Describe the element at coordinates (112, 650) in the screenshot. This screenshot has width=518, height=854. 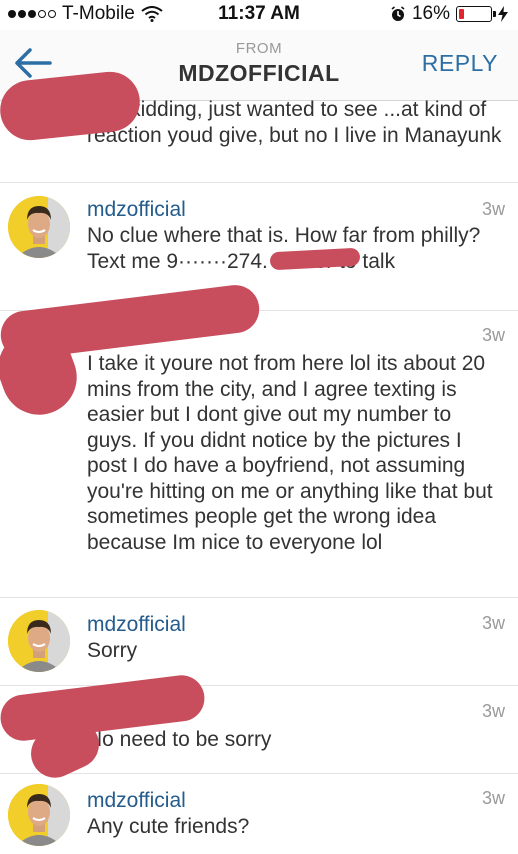
I see `message-text: Sorry` at that location.